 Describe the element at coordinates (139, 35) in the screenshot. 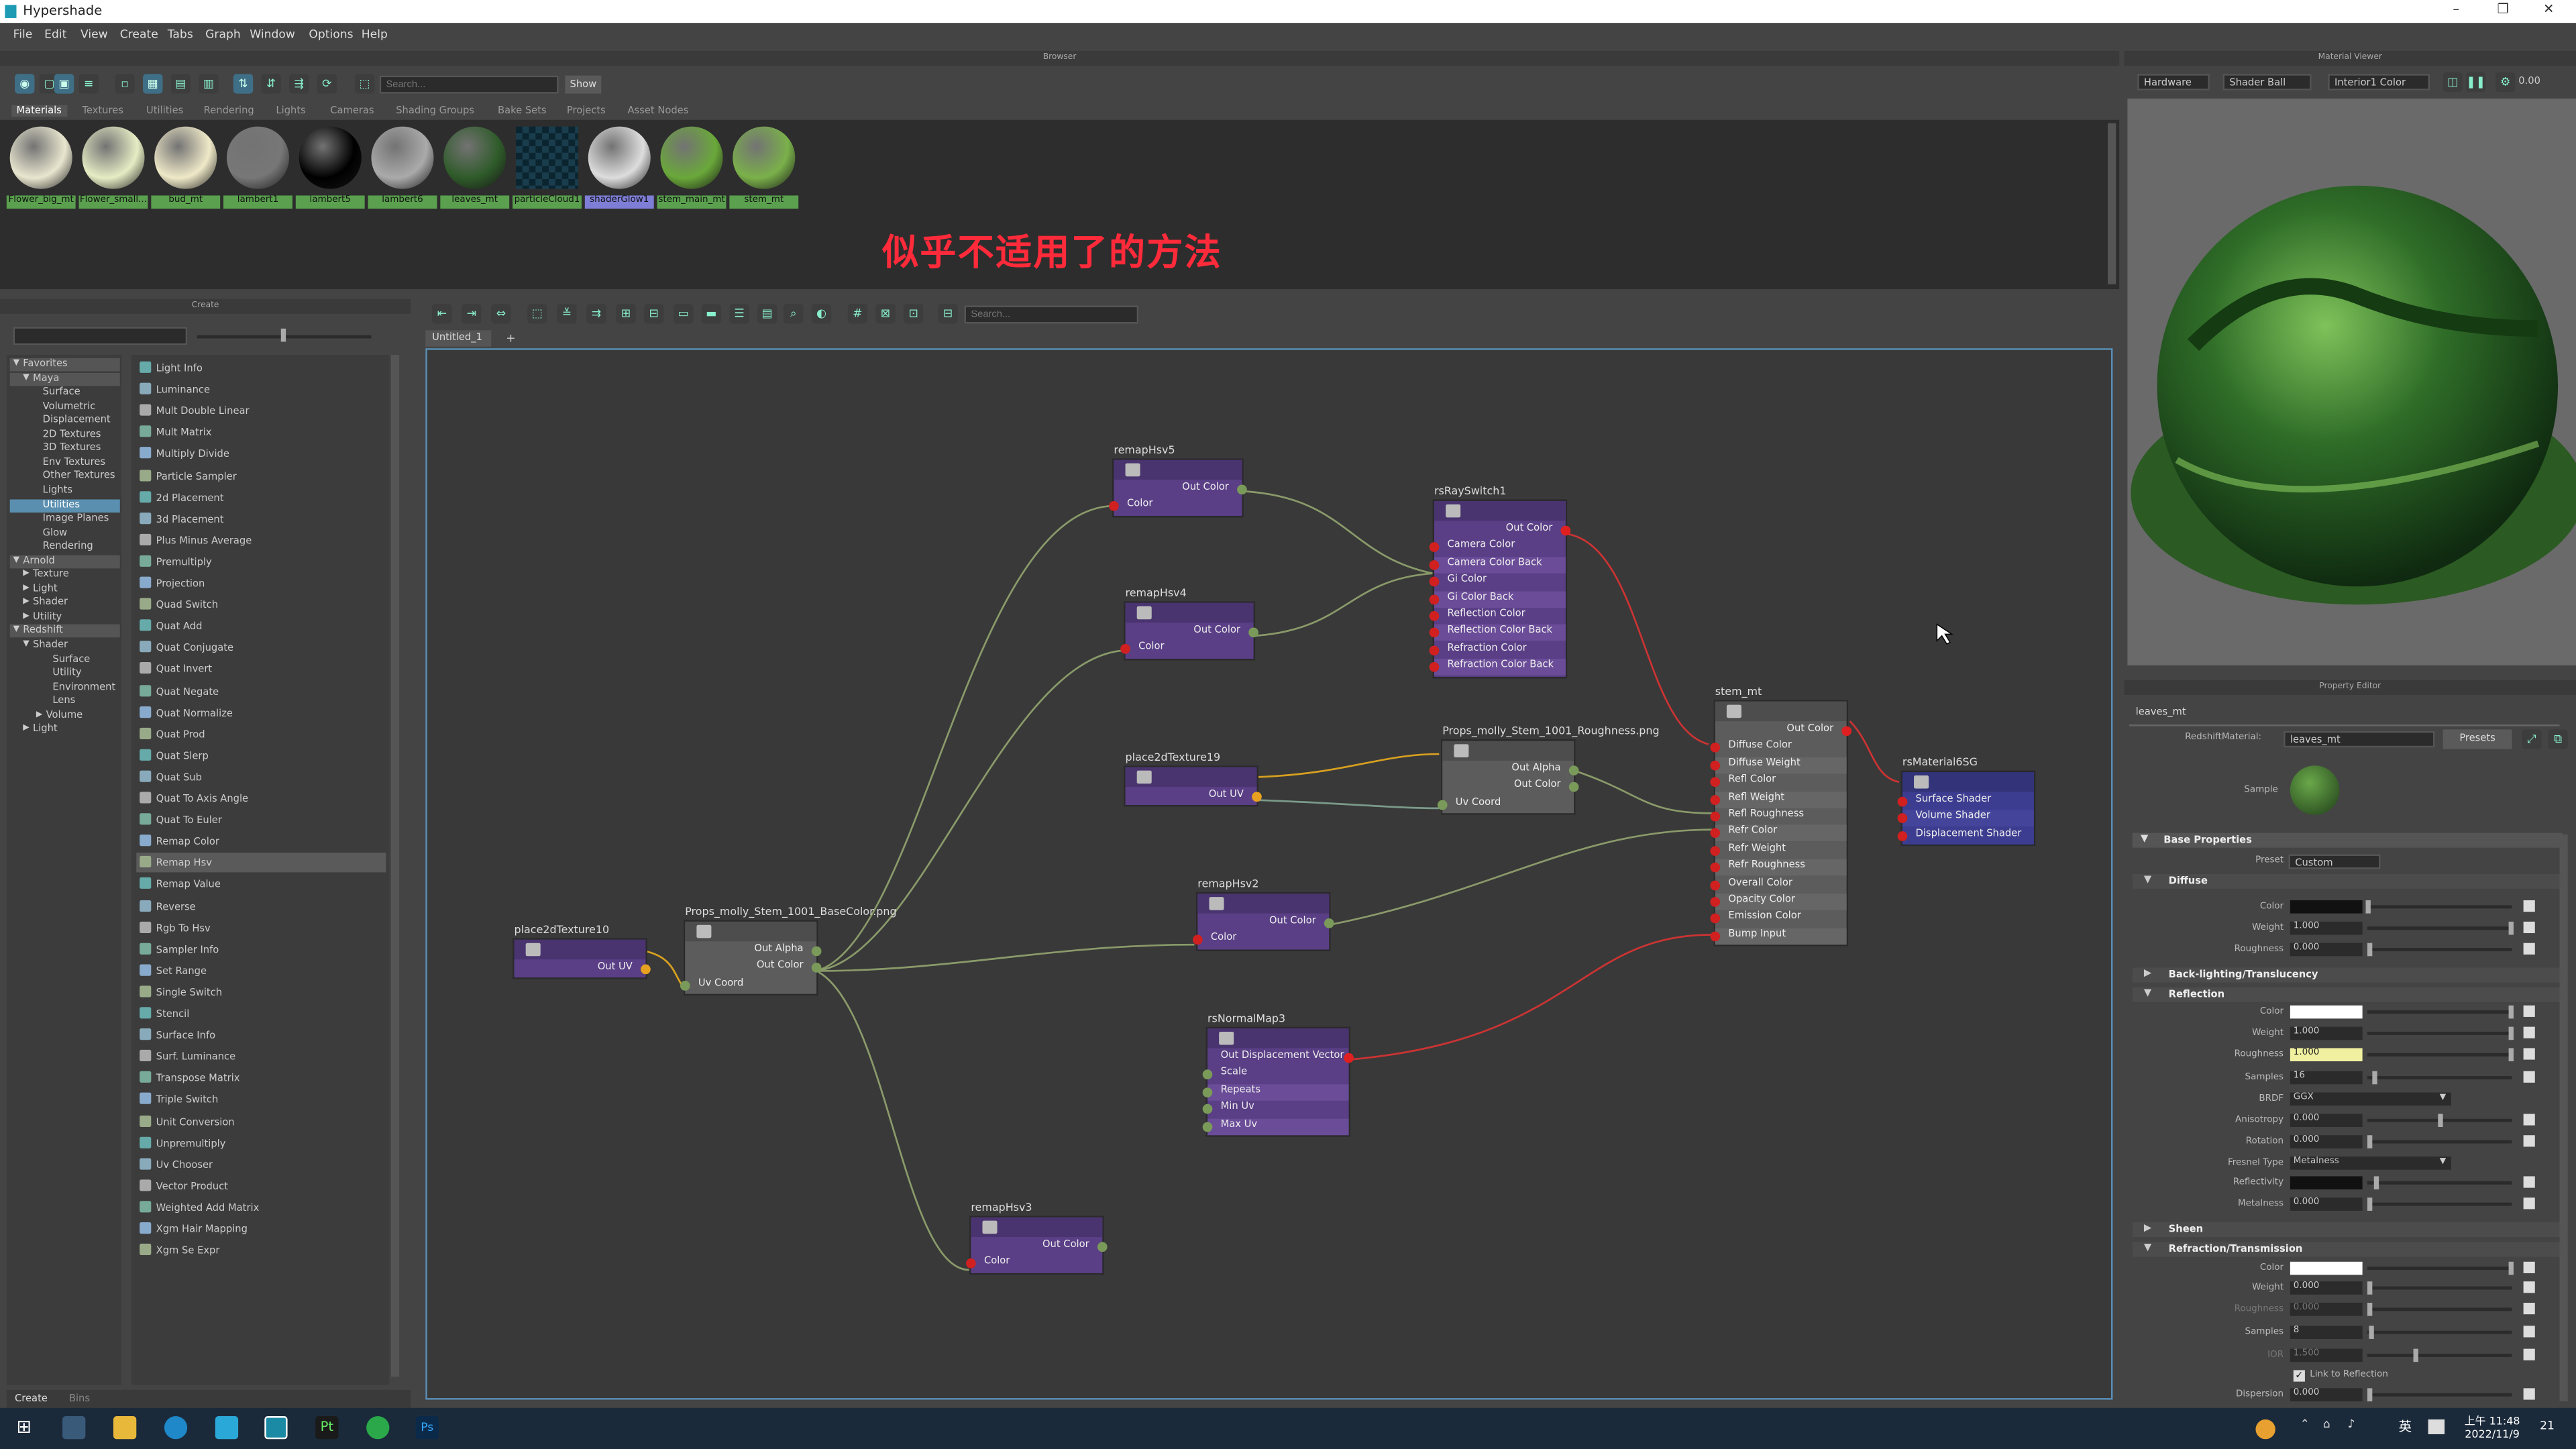

I see `menu-create: Create` at that location.